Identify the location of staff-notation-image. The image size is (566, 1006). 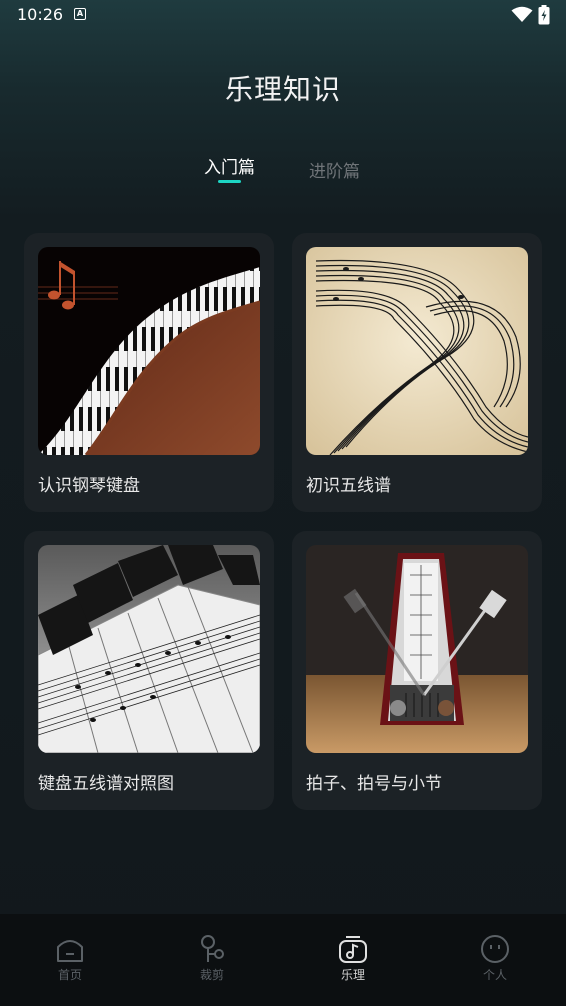
(417, 351).